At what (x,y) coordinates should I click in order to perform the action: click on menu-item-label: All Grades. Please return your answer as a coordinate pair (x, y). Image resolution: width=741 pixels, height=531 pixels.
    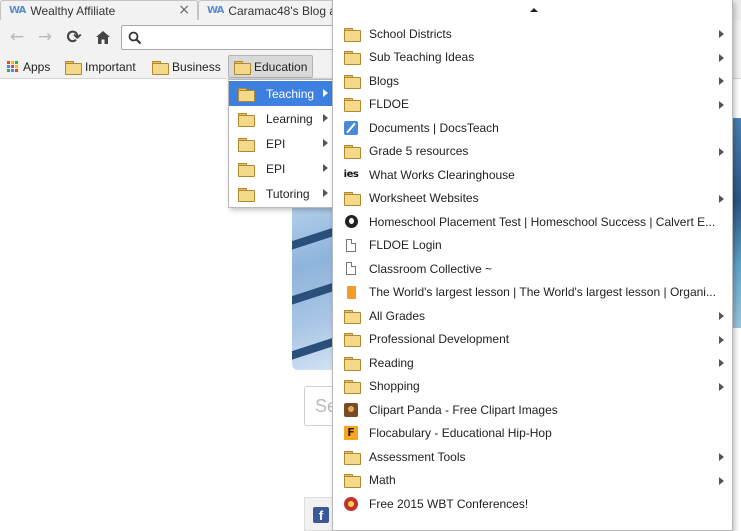
    Looking at the image, I should click on (397, 315).